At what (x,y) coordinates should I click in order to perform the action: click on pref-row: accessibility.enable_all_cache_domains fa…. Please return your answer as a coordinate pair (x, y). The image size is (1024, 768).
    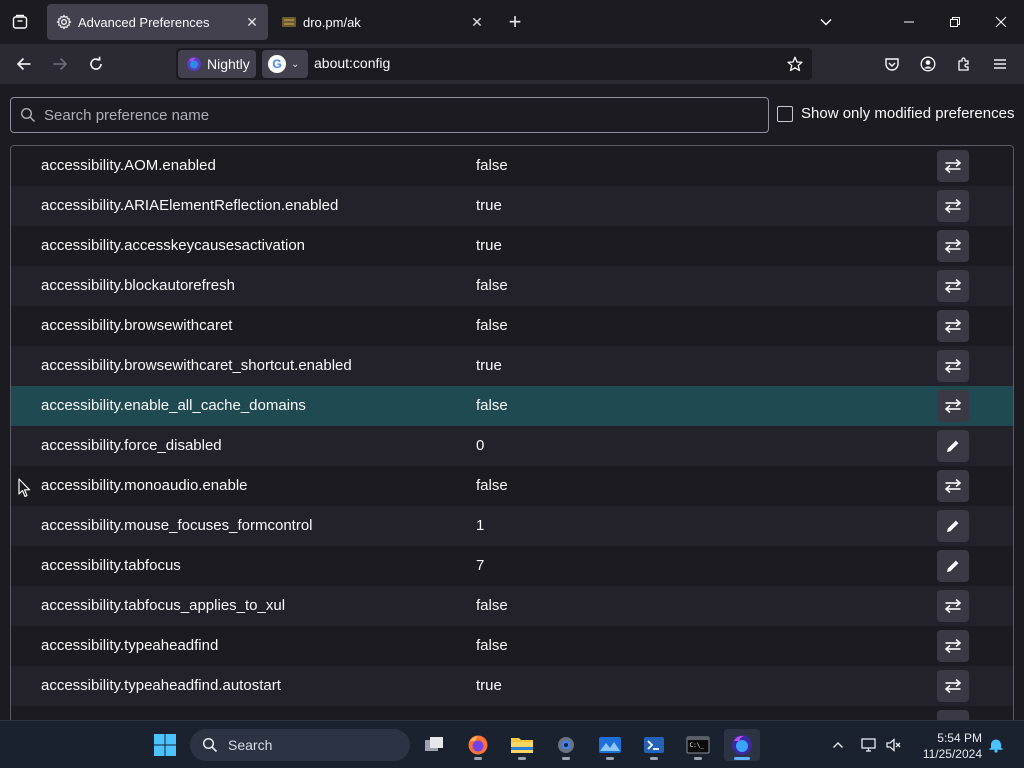
    Looking at the image, I should click on (512, 406).